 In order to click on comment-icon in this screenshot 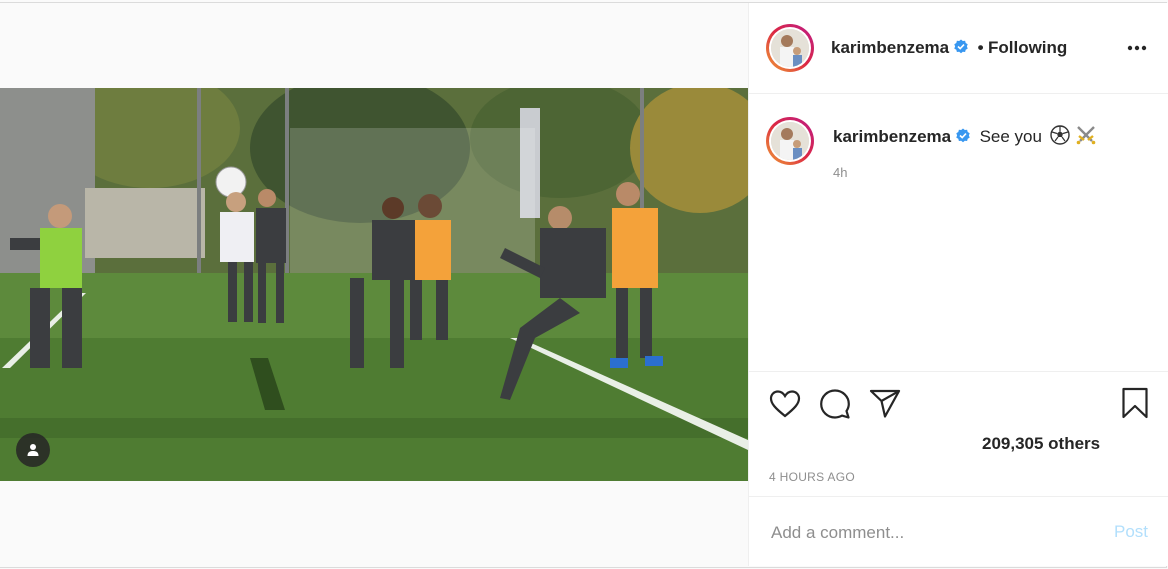, I will do `click(835, 404)`.